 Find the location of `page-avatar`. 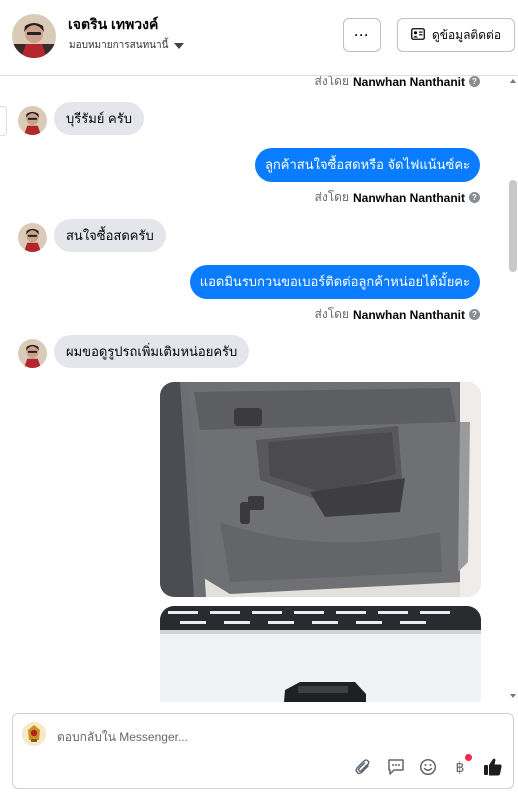

page-avatar is located at coordinates (34, 734).